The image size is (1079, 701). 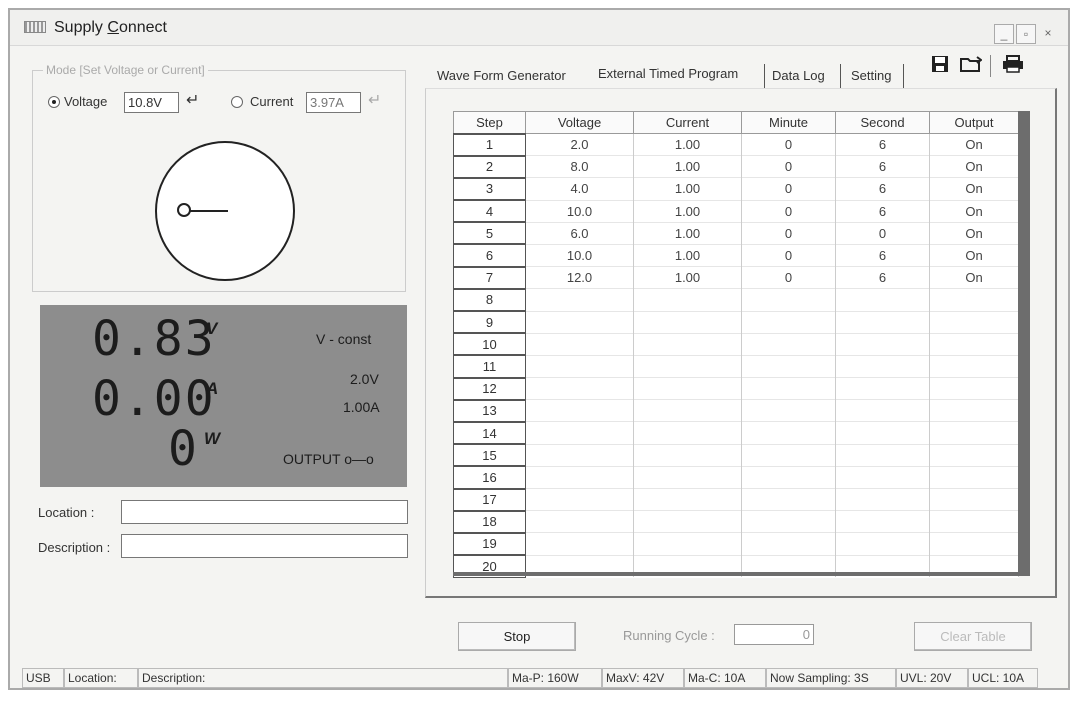 I want to click on step-cell: 19, so click(x=489, y=543).